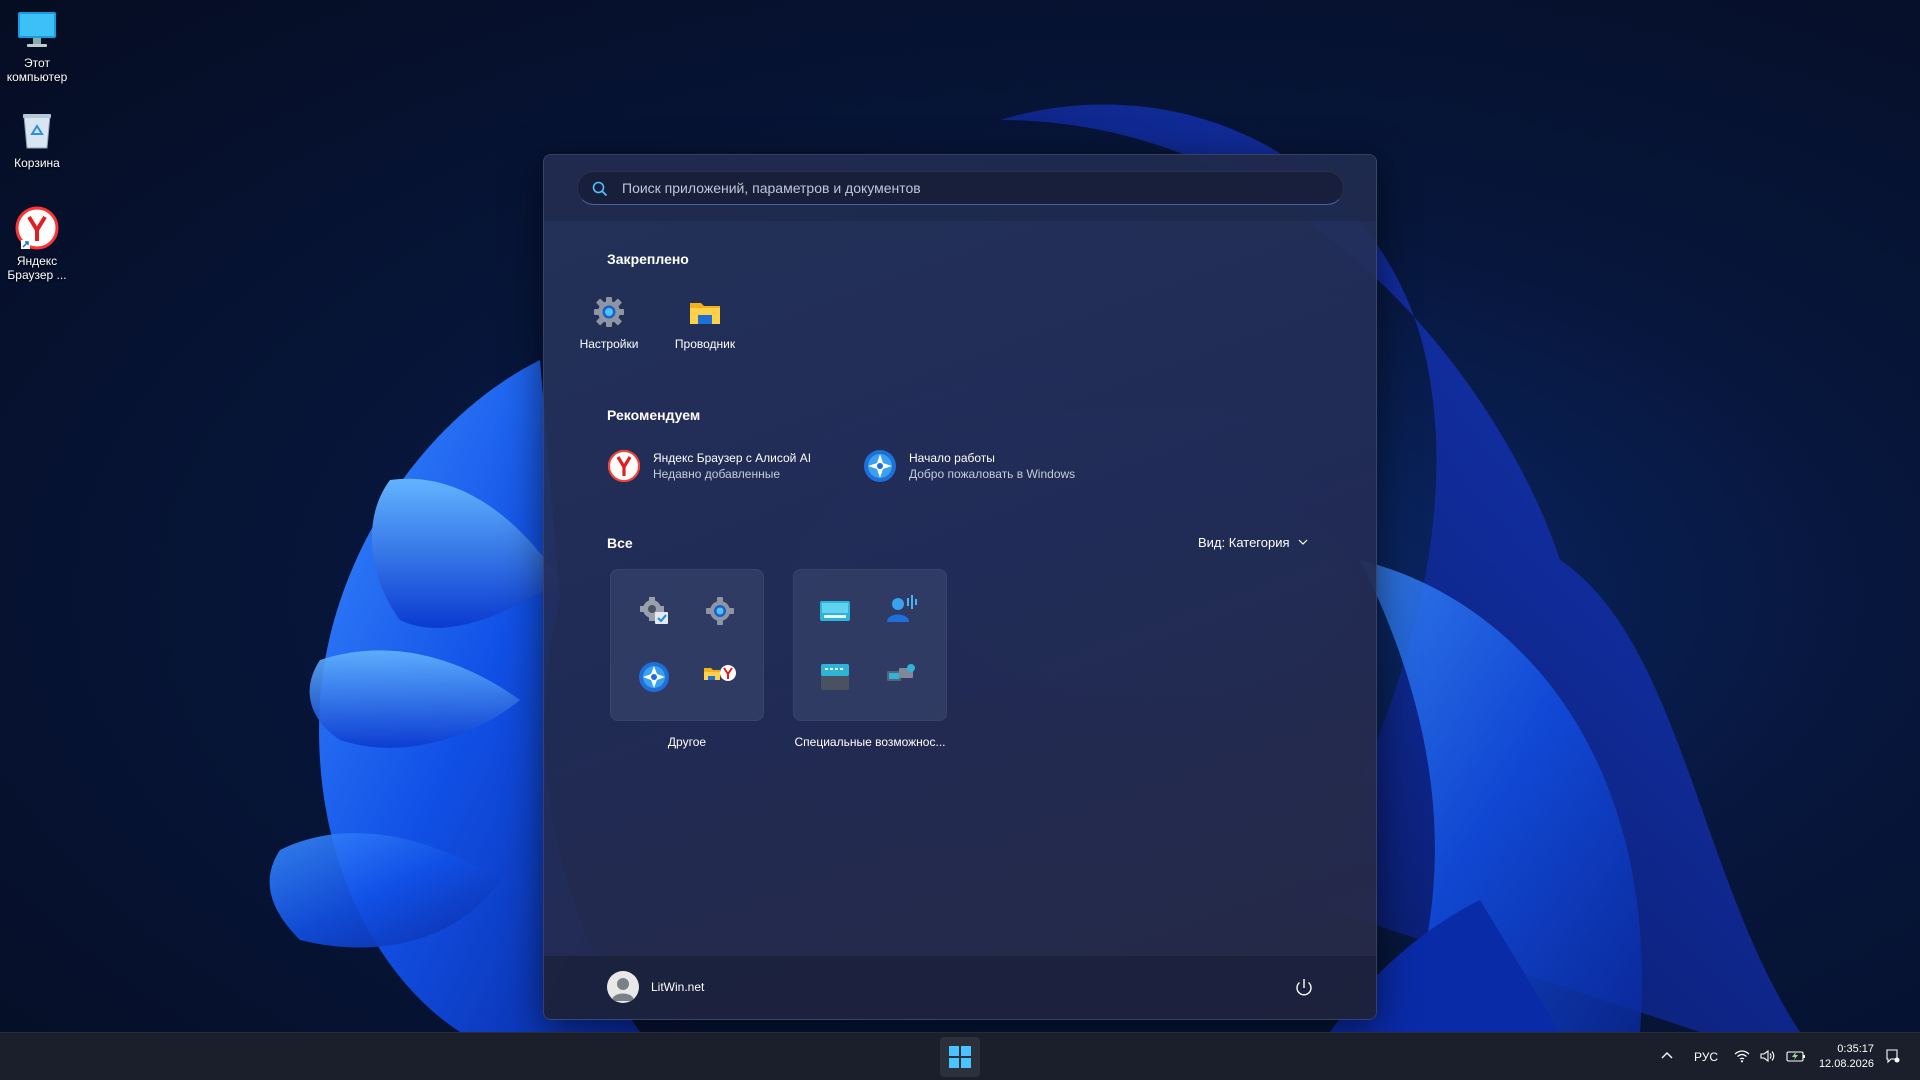  I want to click on voice-access-icon, so click(901, 609).